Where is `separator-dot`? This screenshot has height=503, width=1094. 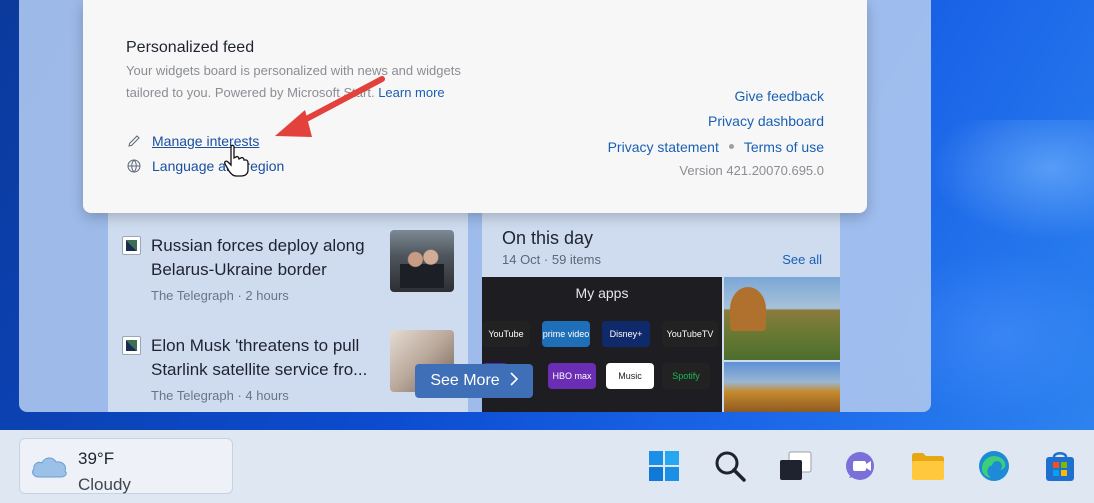
separator-dot is located at coordinates (731, 146).